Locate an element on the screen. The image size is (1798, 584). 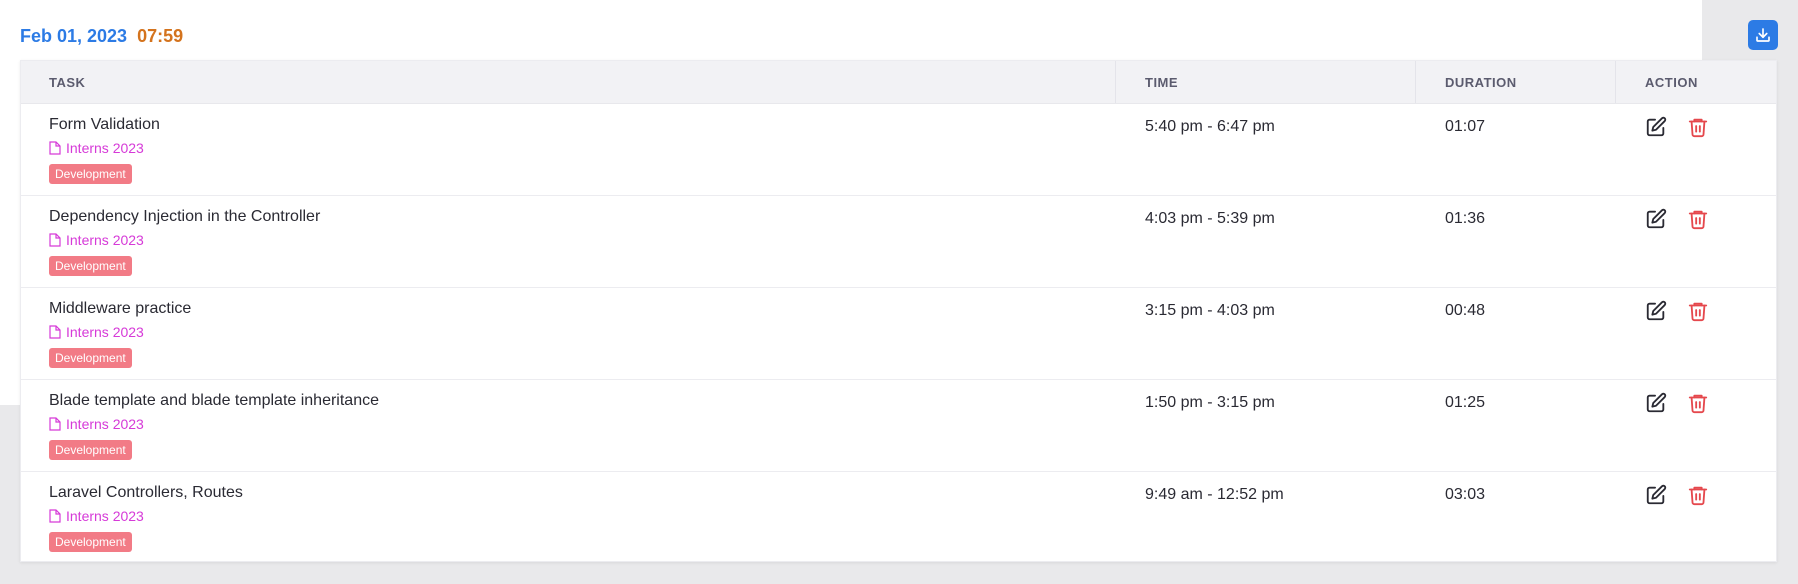
duration-value: 01:36 is located at coordinates (1465, 218).